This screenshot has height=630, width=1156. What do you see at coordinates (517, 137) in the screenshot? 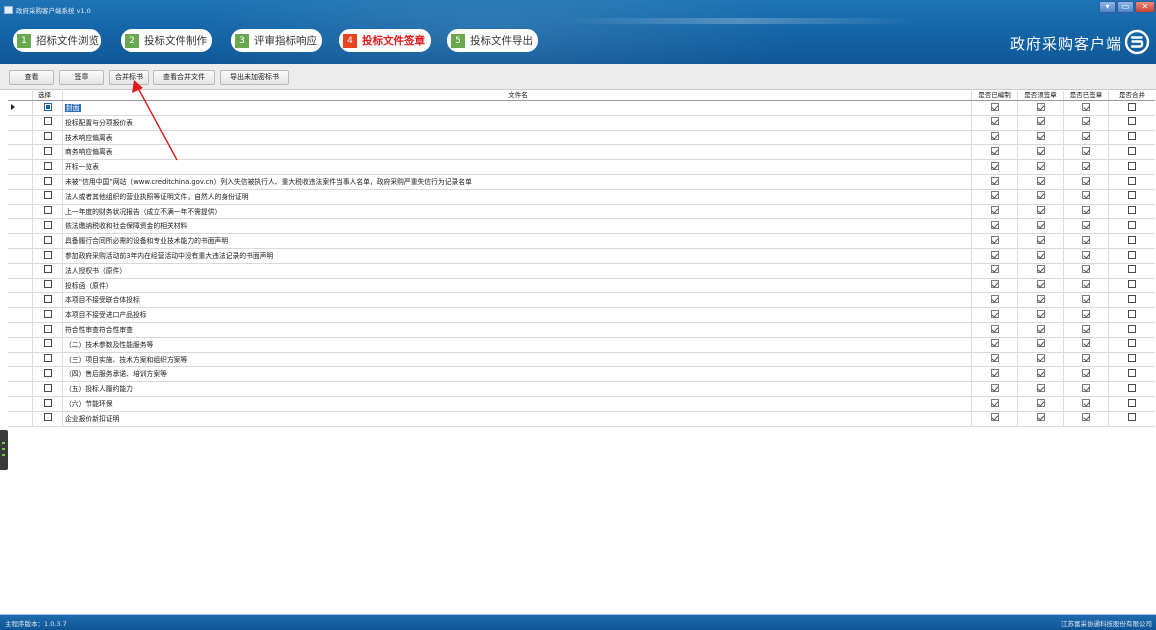
I see `file-name-cell: 技术响应偏离表` at bounding box center [517, 137].